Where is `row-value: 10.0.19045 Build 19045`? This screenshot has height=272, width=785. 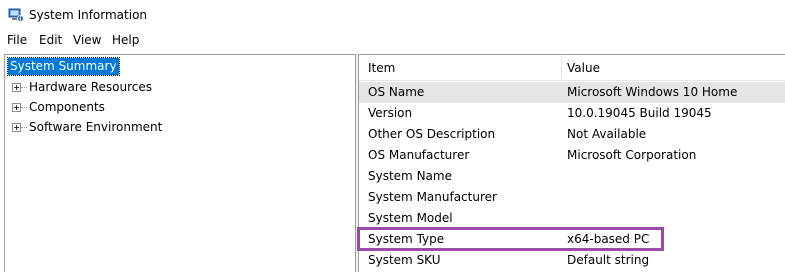
row-value: 10.0.19045 Build 19045 is located at coordinates (639, 113).